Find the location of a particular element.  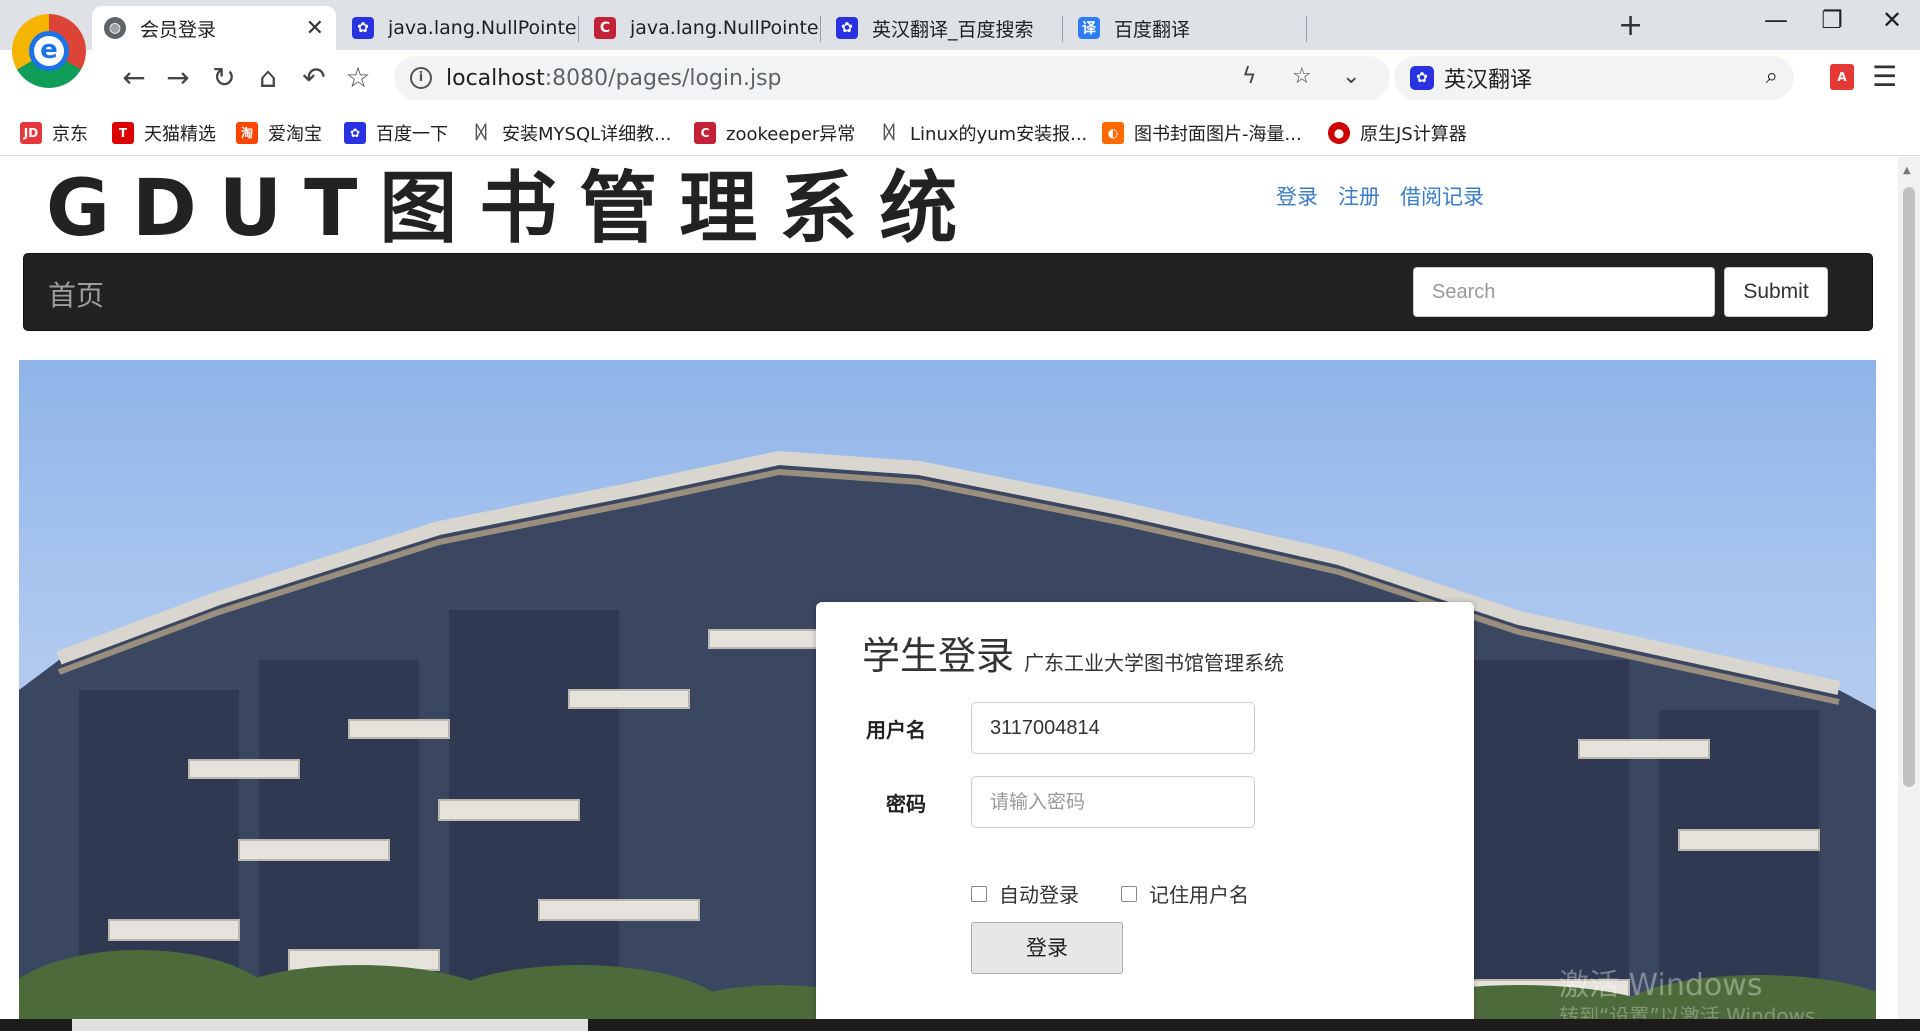

restore-icon: ❐ is located at coordinates (1832, 20).